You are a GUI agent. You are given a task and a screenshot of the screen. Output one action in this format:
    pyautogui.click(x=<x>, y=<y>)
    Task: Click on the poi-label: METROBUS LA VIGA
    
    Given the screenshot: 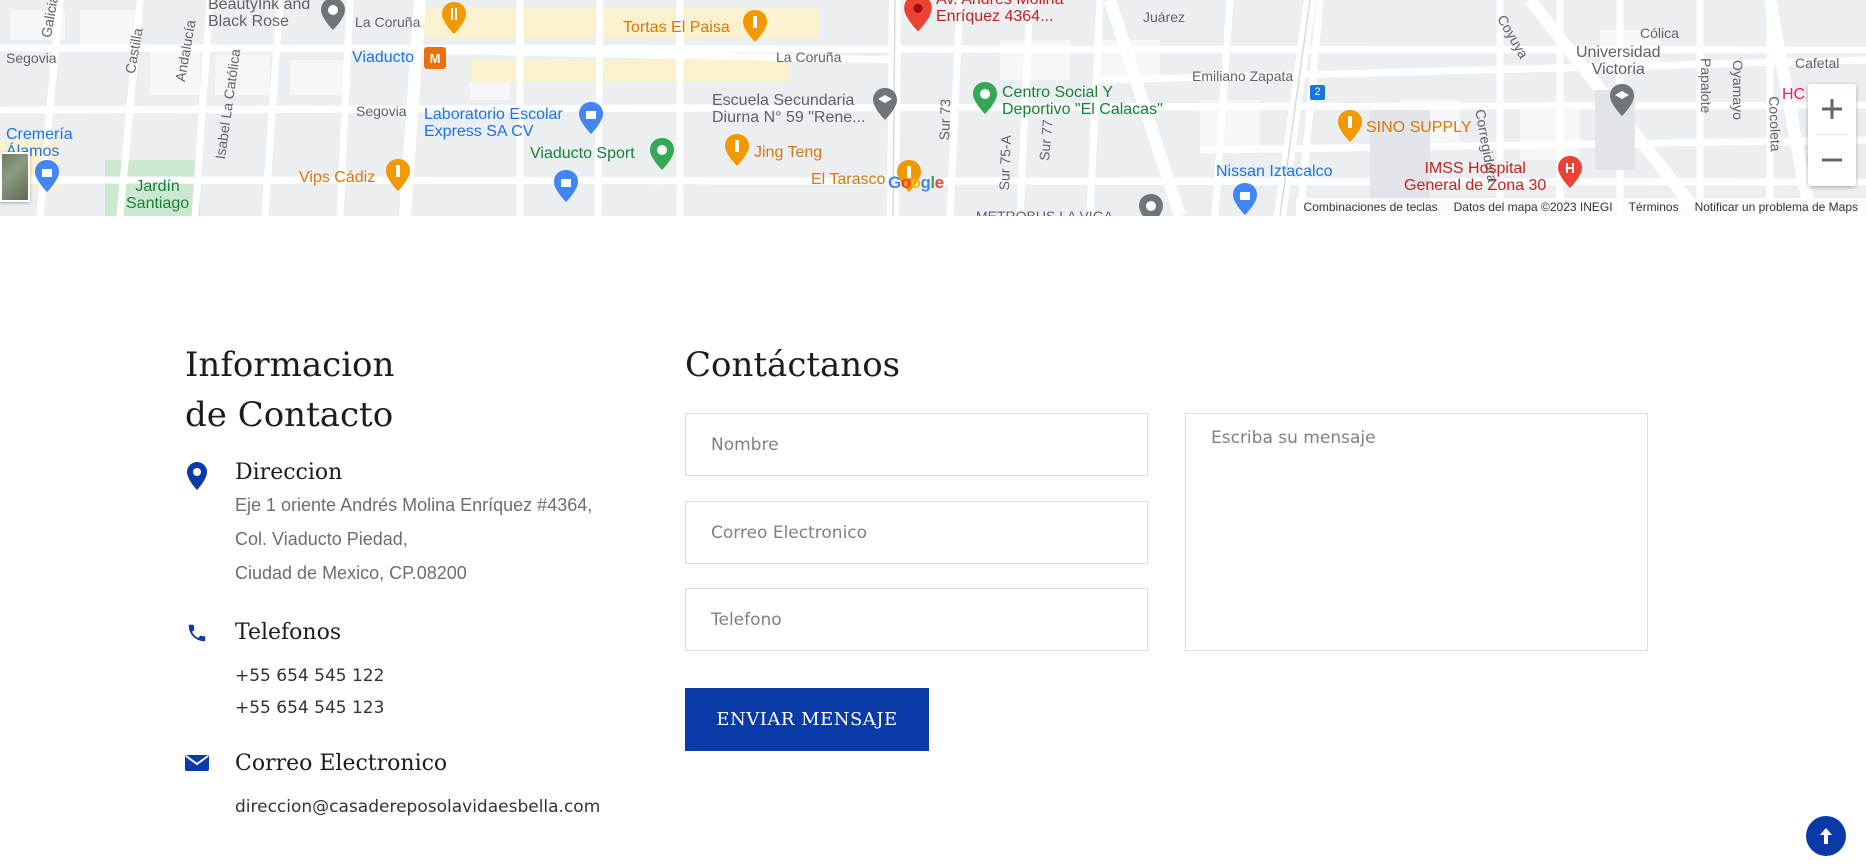 What is the action you would take?
    pyautogui.click(x=1044, y=212)
    